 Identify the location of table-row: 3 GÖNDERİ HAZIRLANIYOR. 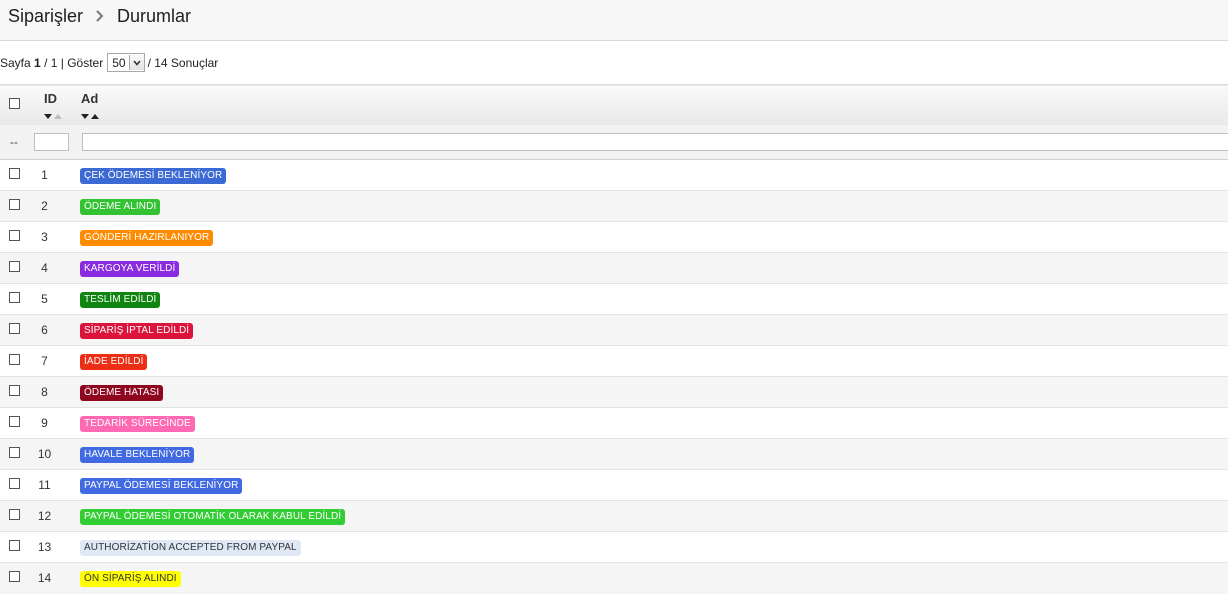
(614, 237).